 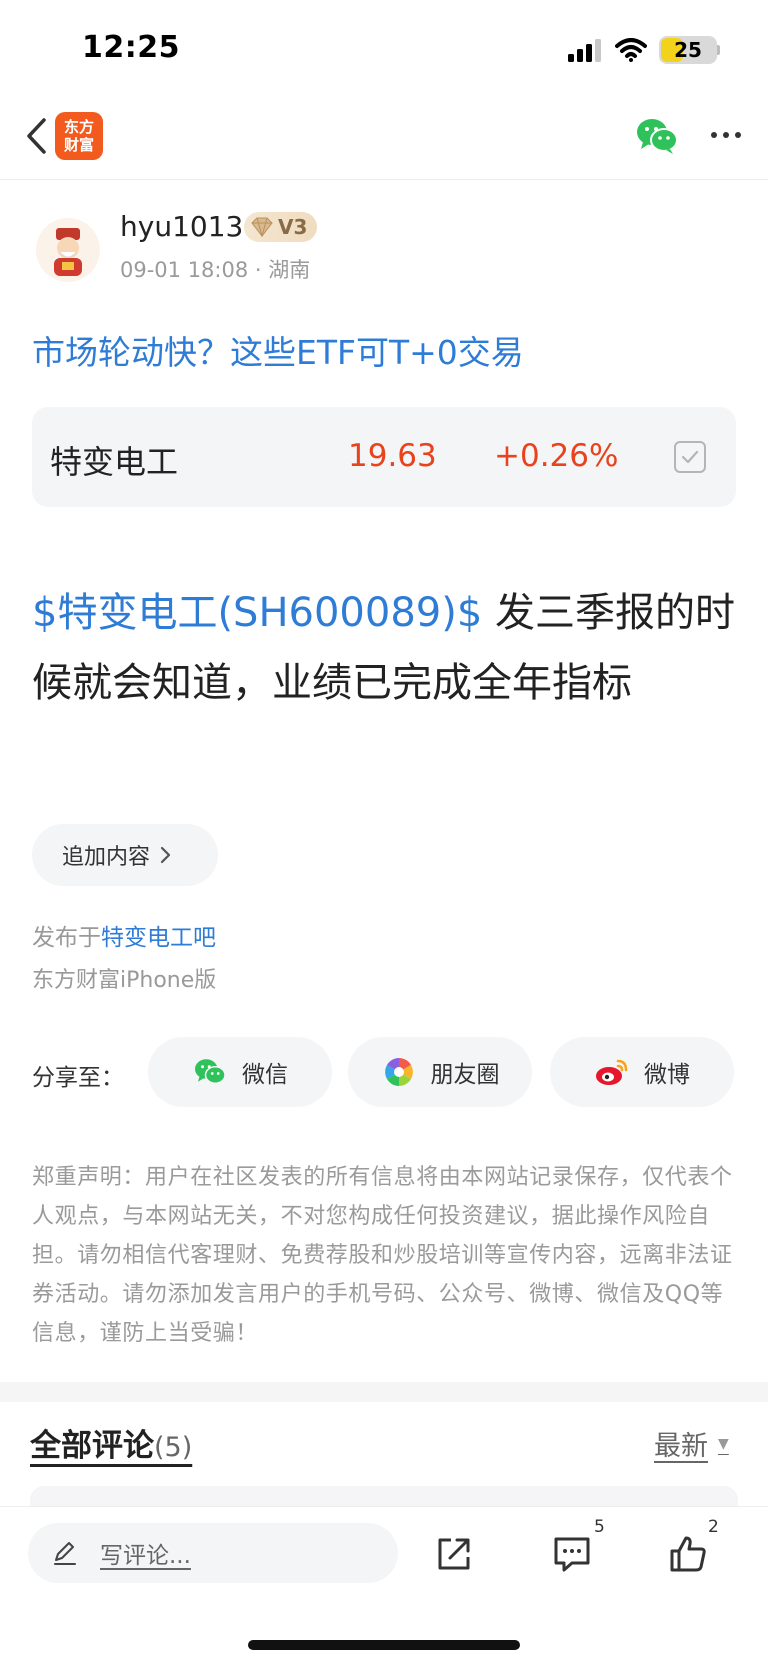 What do you see at coordinates (158, 938) in the screenshot?
I see `forum-link: 特变电工吧` at bounding box center [158, 938].